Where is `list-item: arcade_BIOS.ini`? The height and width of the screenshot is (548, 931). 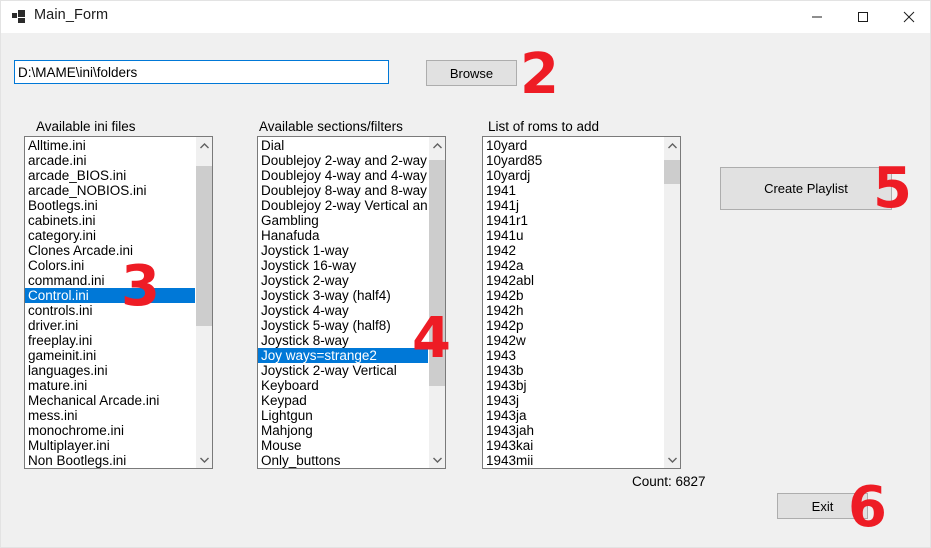
list-item: arcade_BIOS.ini is located at coordinates (110, 175).